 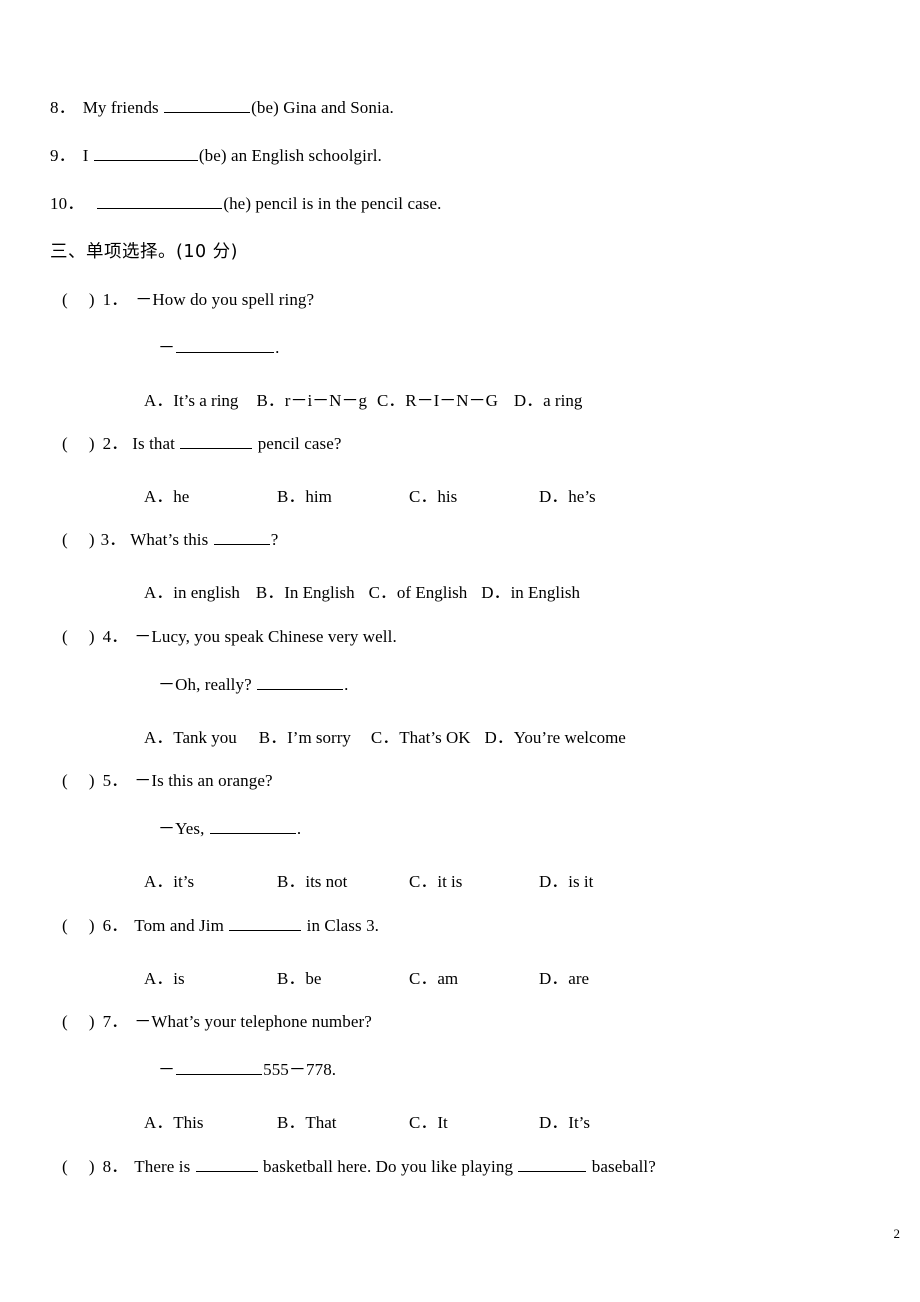 What do you see at coordinates (435, 737) in the screenshot?
I see `option-text: That’s OK` at bounding box center [435, 737].